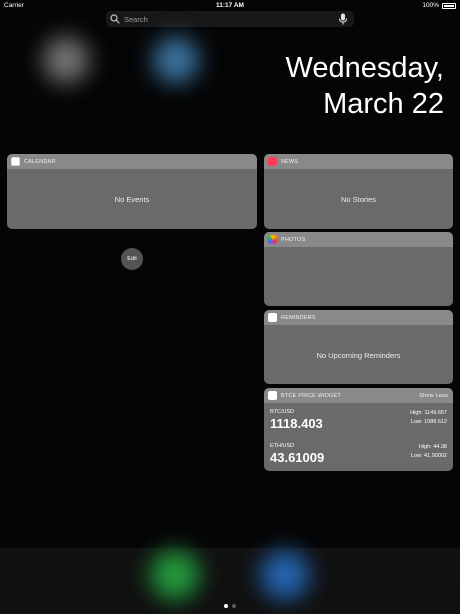 This screenshot has height=614, width=460. I want to click on search-bar, so click(230, 19).